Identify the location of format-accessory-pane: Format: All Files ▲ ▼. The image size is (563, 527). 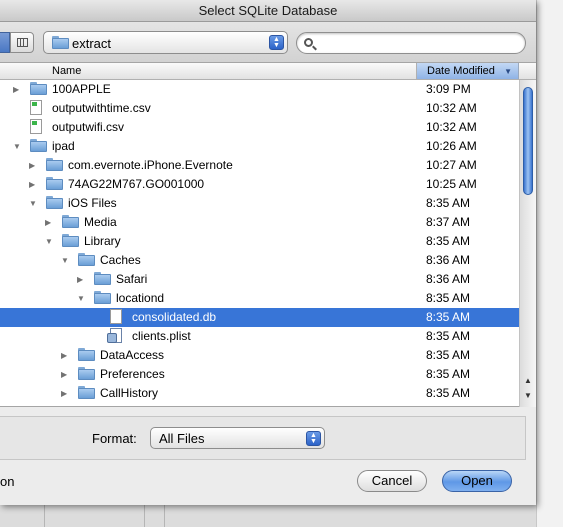
(263, 438).